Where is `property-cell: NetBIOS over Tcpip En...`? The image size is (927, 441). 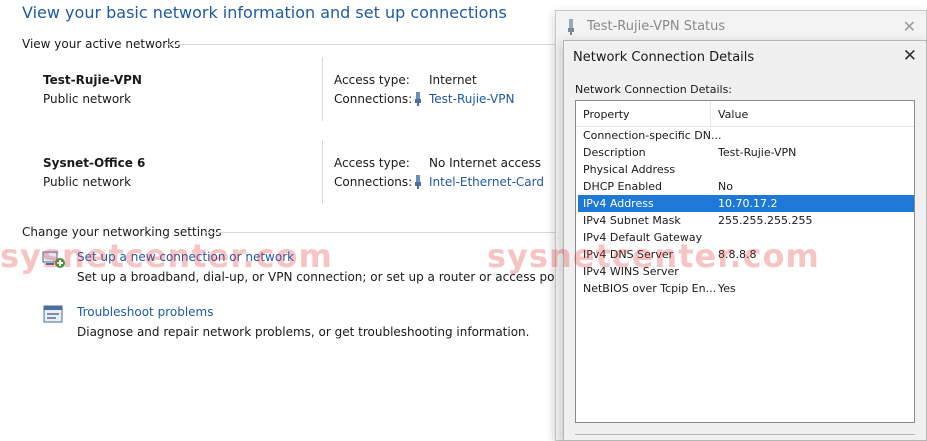 property-cell: NetBIOS over Tcpip En... is located at coordinates (650, 288).